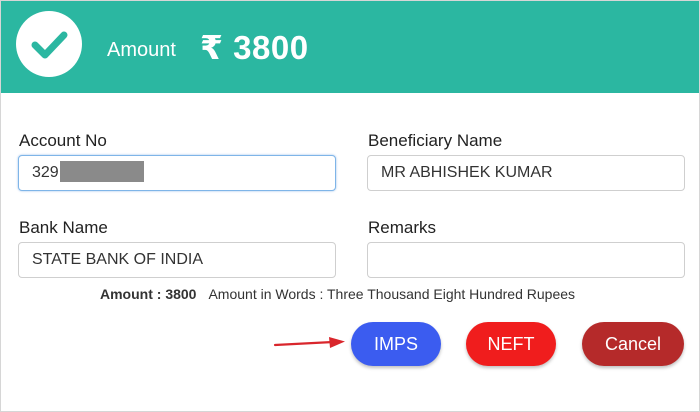 This screenshot has width=700, height=412. I want to click on account-no-label: Account No, so click(63, 140).